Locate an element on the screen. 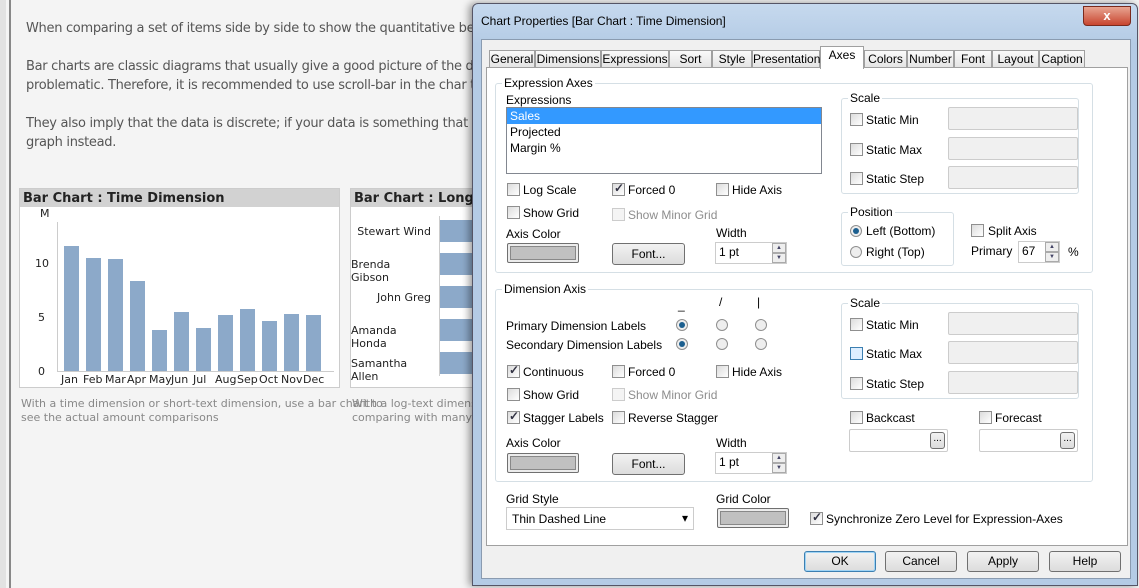  primary-horizontal-radio is located at coordinates (682, 325).